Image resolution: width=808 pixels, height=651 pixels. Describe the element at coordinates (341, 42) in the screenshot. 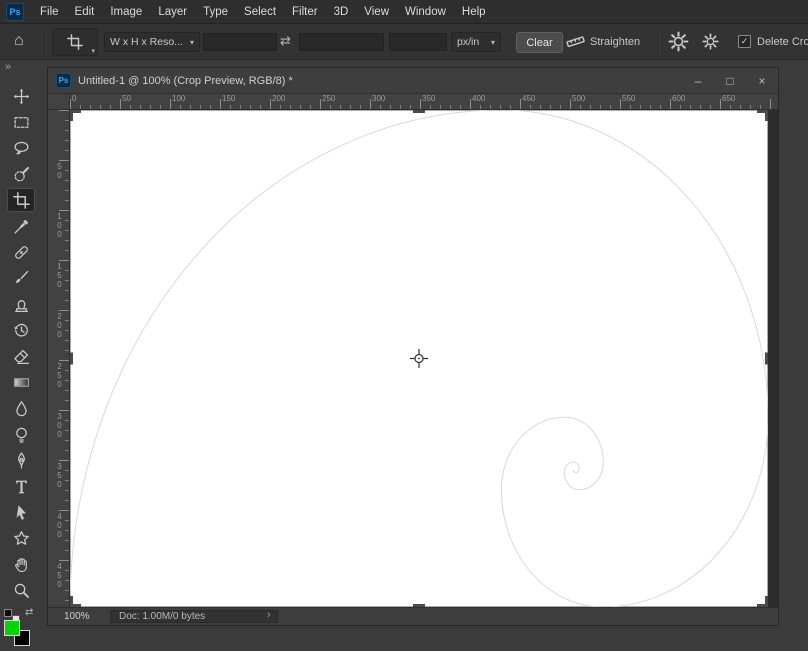

I see `crop-height-input` at that location.